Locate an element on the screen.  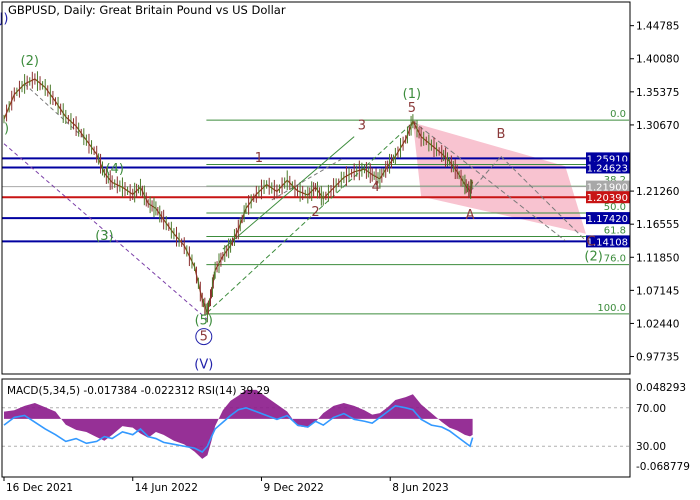
rsi-level-label: 70.00 is located at coordinates (651, 409).